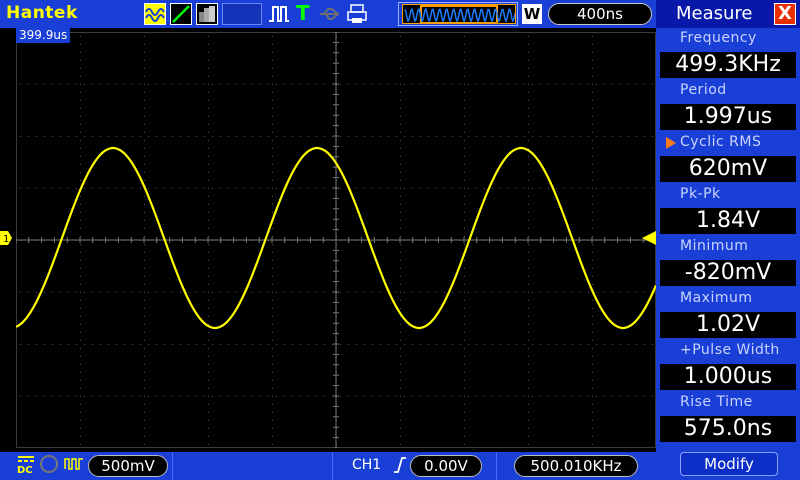 The width and height of the screenshot is (800, 480). I want to click on brand-logo: Hantek, so click(42, 13).